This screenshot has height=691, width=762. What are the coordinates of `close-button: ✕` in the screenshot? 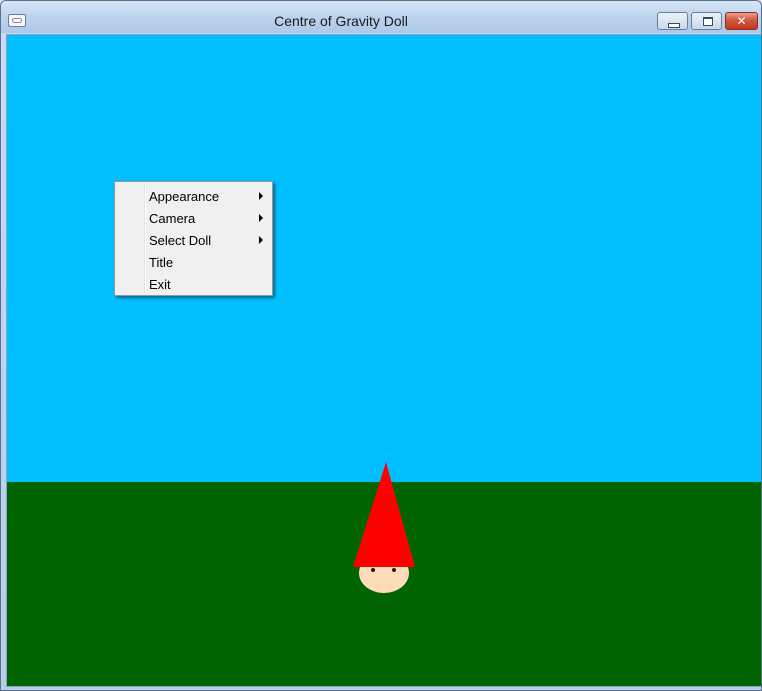 It's located at (741, 21).